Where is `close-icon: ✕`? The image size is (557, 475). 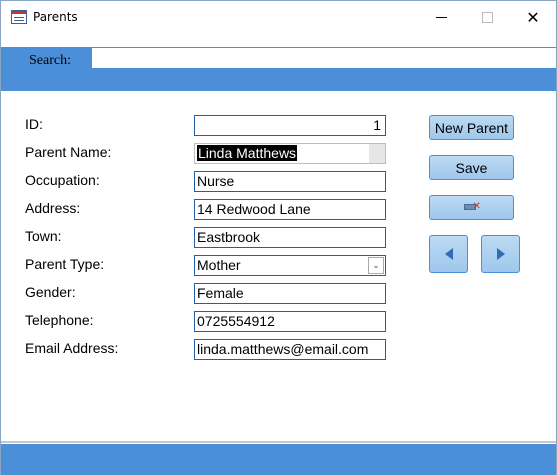 close-icon: ✕ is located at coordinates (533, 17).